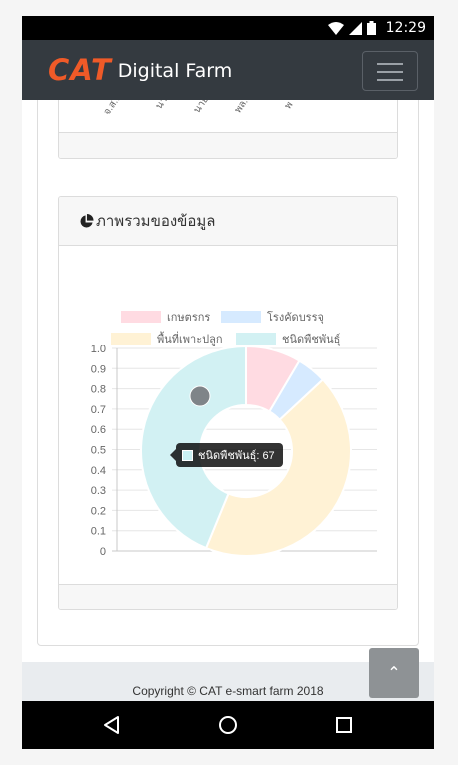 Image resolution: width=458 pixels, height=765 pixels. Describe the element at coordinates (200, 396) in the screenshot. I see `hover-point` at that location.